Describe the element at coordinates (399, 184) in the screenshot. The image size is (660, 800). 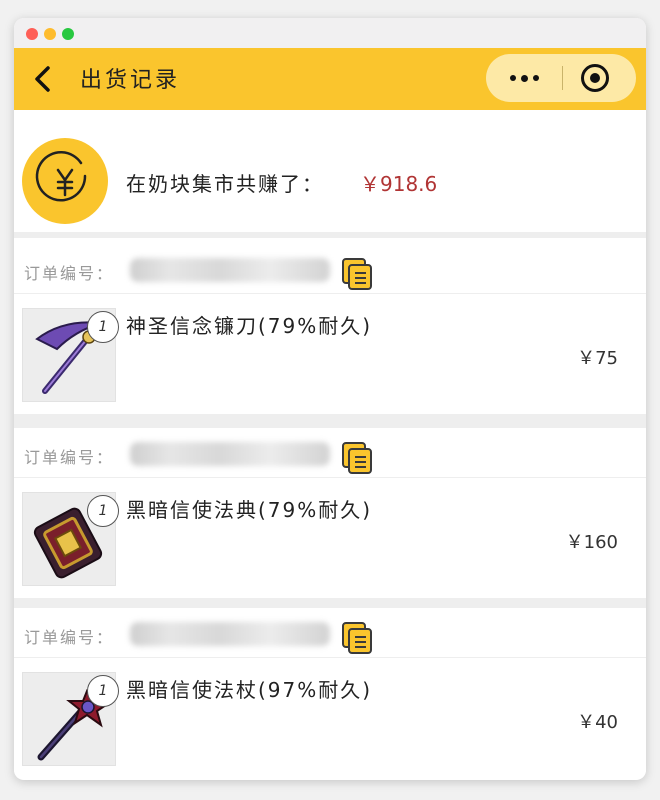
I see `earnings-amount: ￥918.6` at that location.